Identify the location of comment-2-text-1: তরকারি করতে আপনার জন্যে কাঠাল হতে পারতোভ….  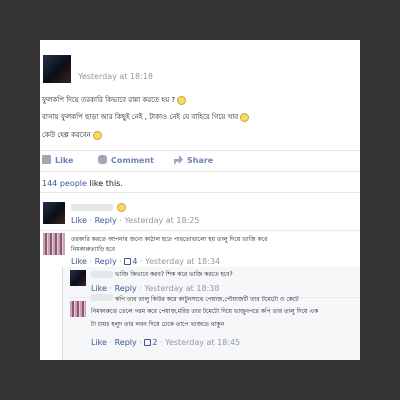
(169, 239).